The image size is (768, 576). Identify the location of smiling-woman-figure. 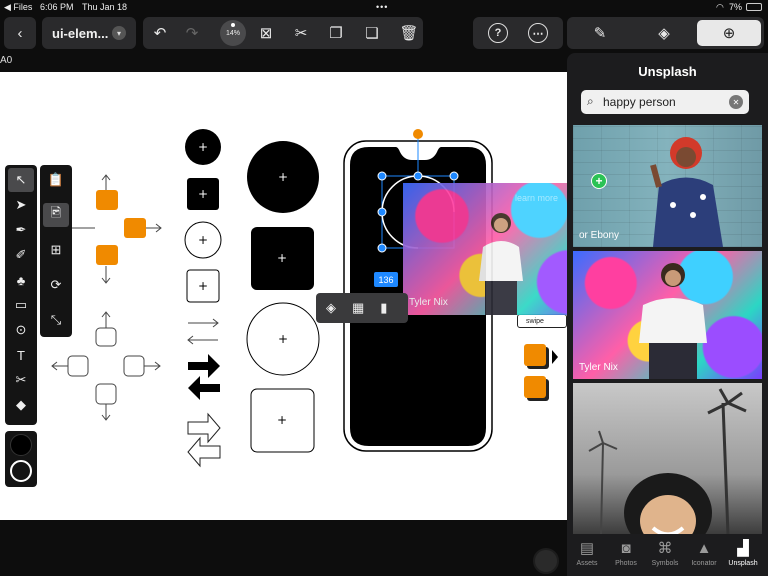
(667, 461).